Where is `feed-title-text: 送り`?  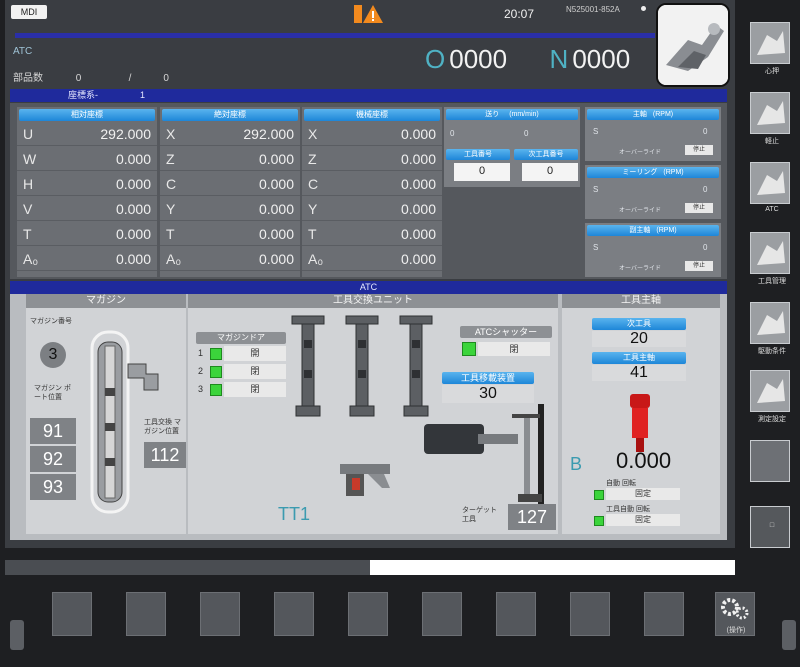 feed-title-text: 送り is located at coordinates (492, 114).